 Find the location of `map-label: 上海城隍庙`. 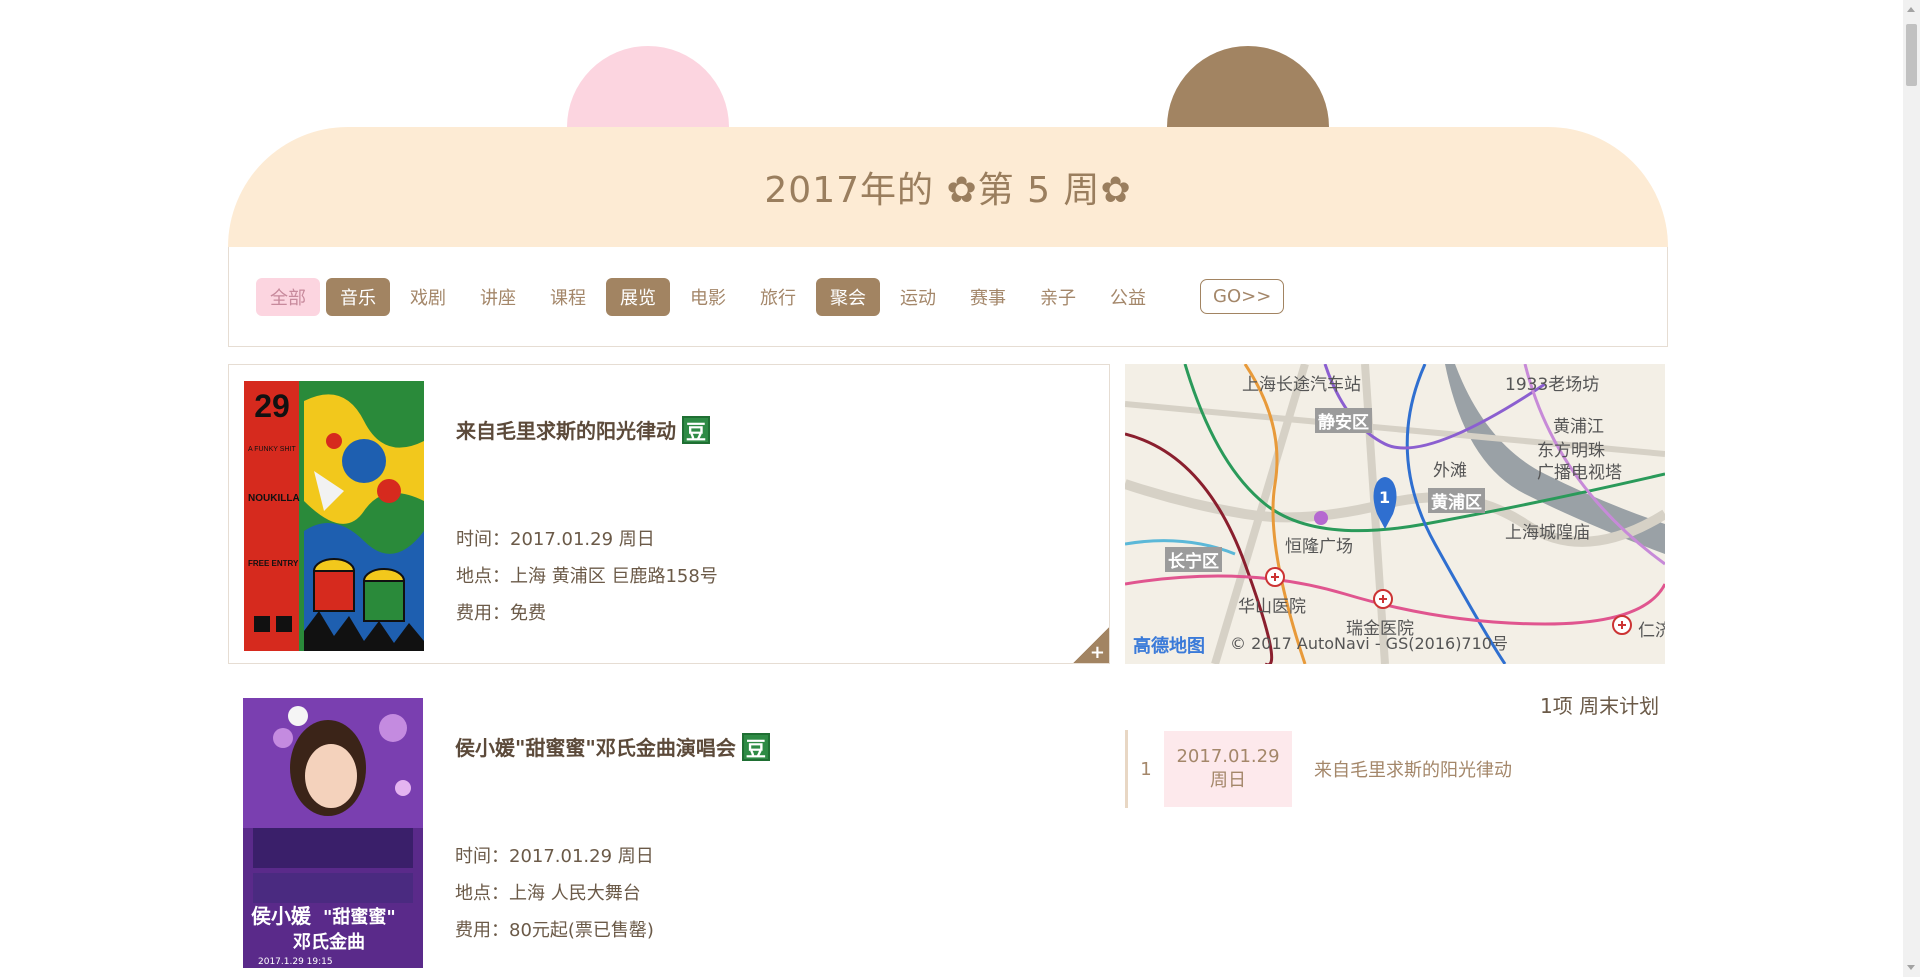

map-label: 上海城隍庙 is located at coordinates (1547, 533).